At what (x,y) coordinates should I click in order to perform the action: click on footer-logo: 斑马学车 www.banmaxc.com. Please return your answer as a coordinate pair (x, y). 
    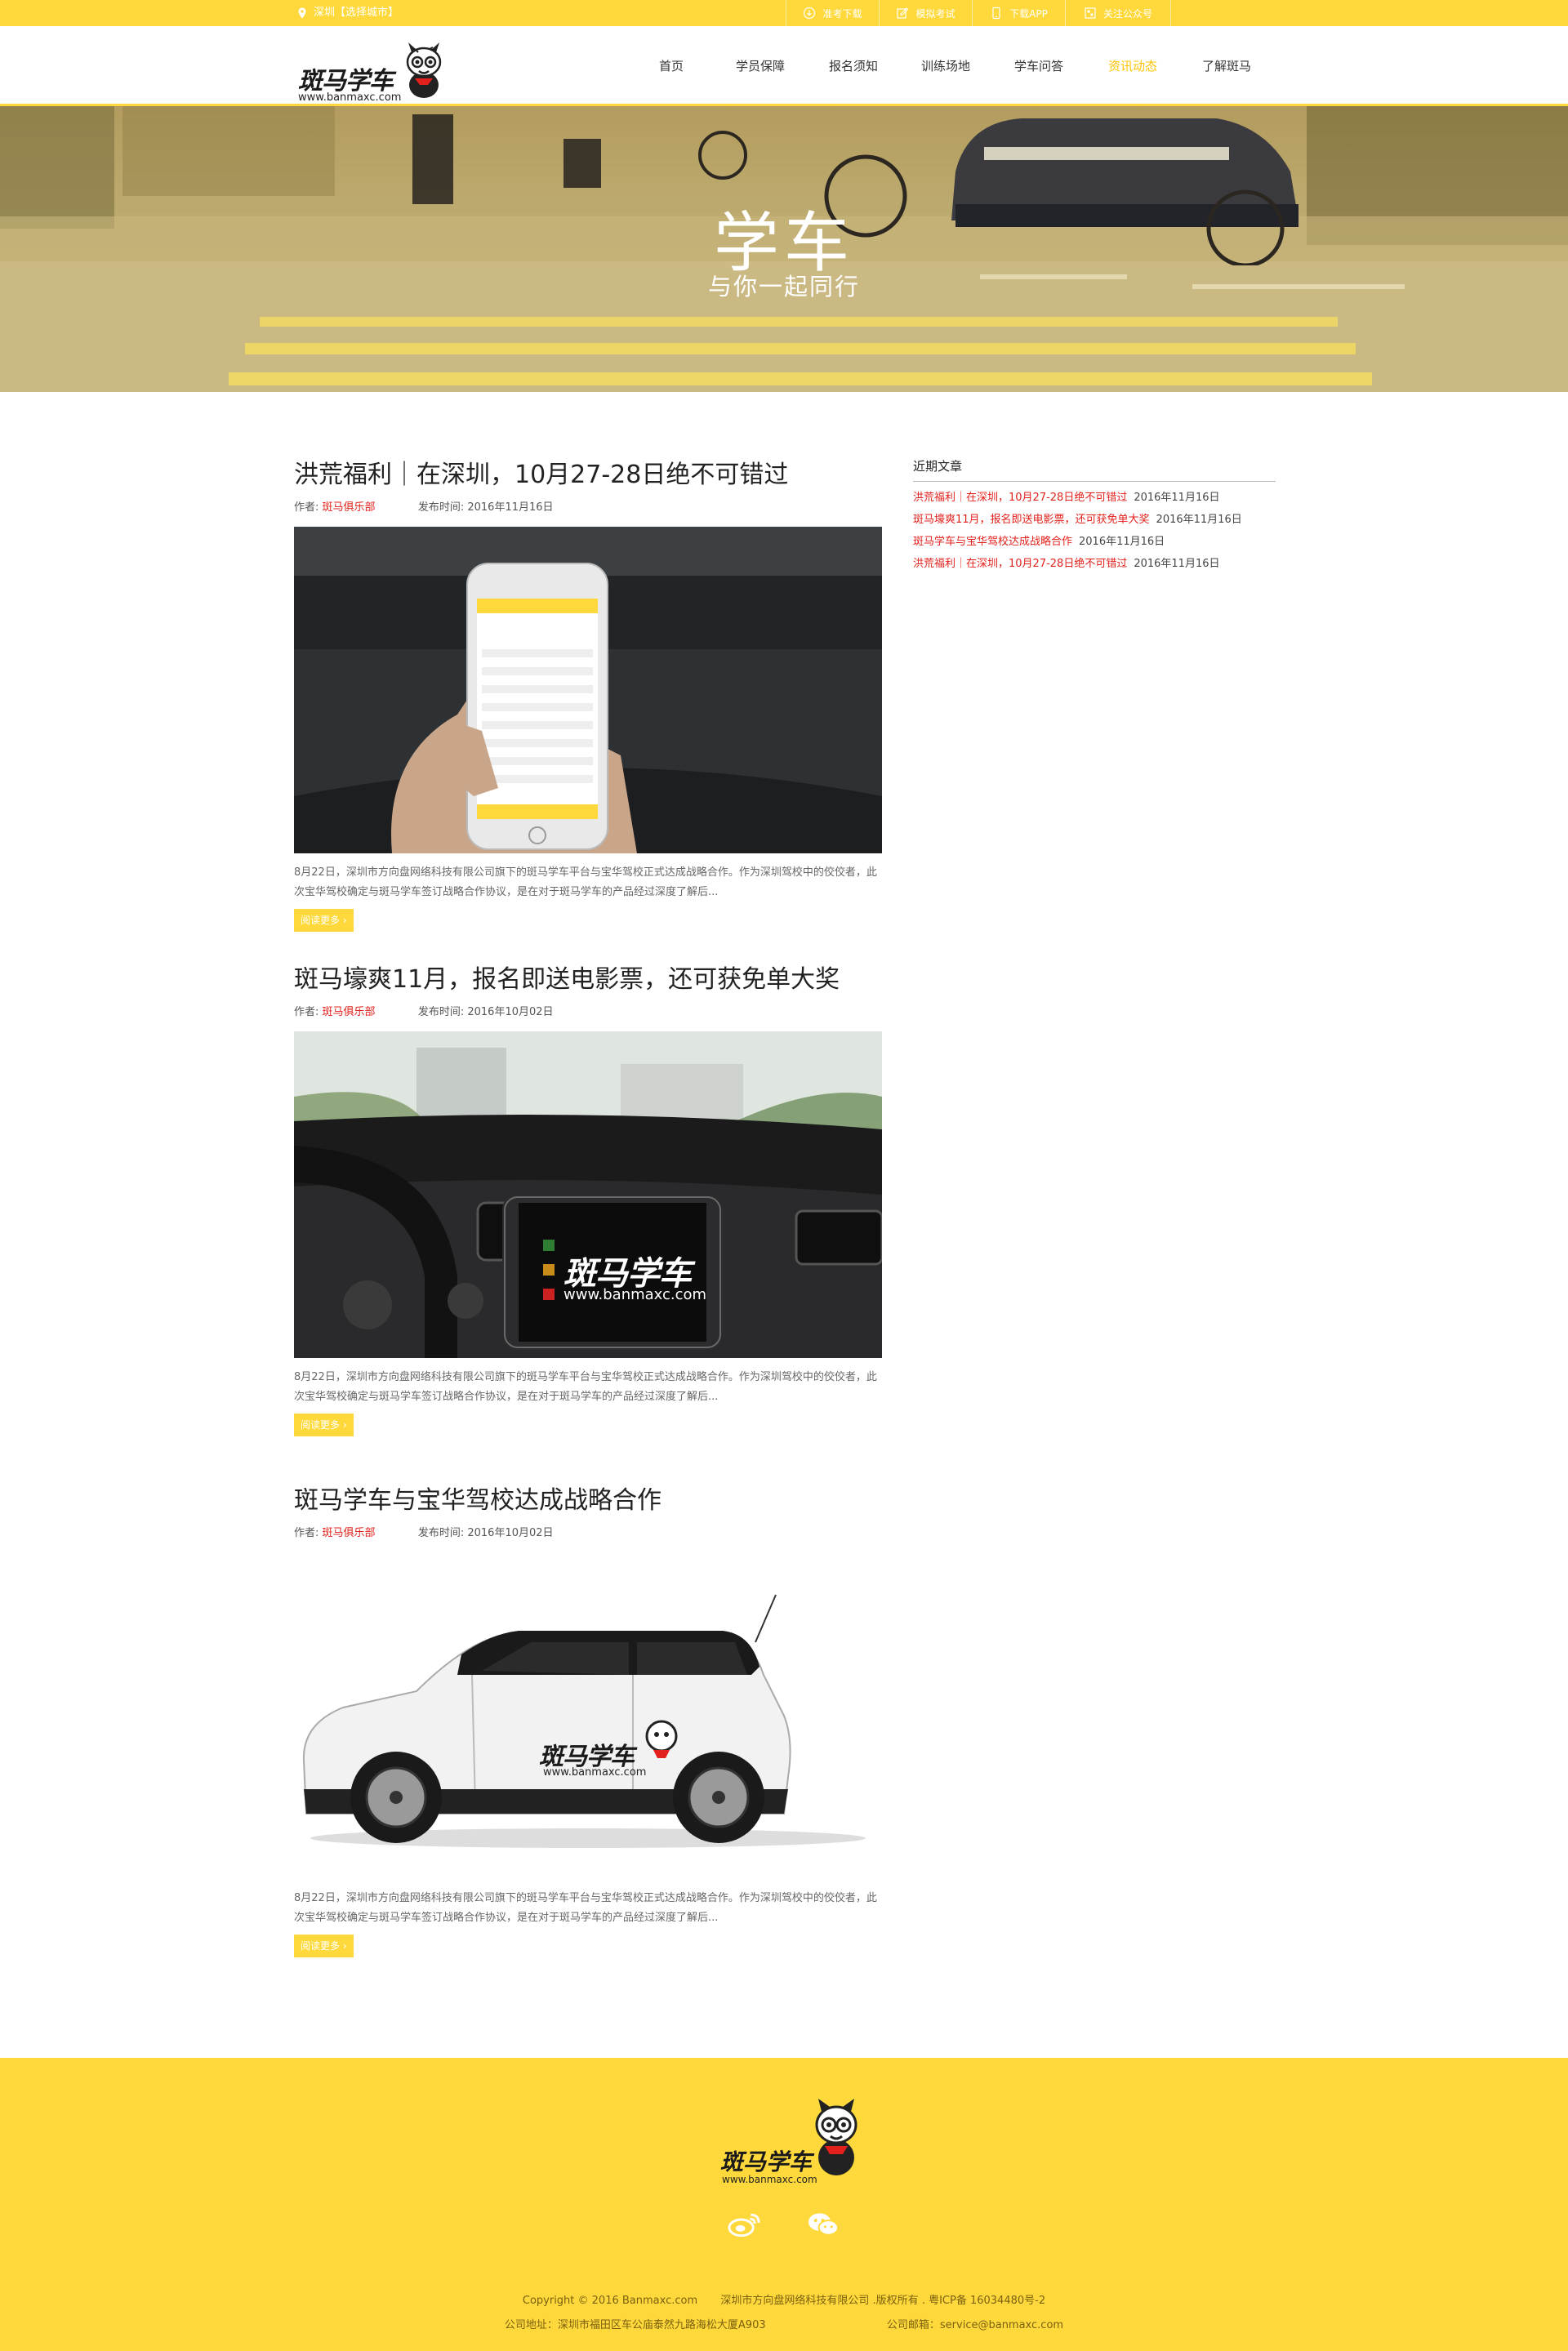
    Looking at the image, I should click on (790, 2142).